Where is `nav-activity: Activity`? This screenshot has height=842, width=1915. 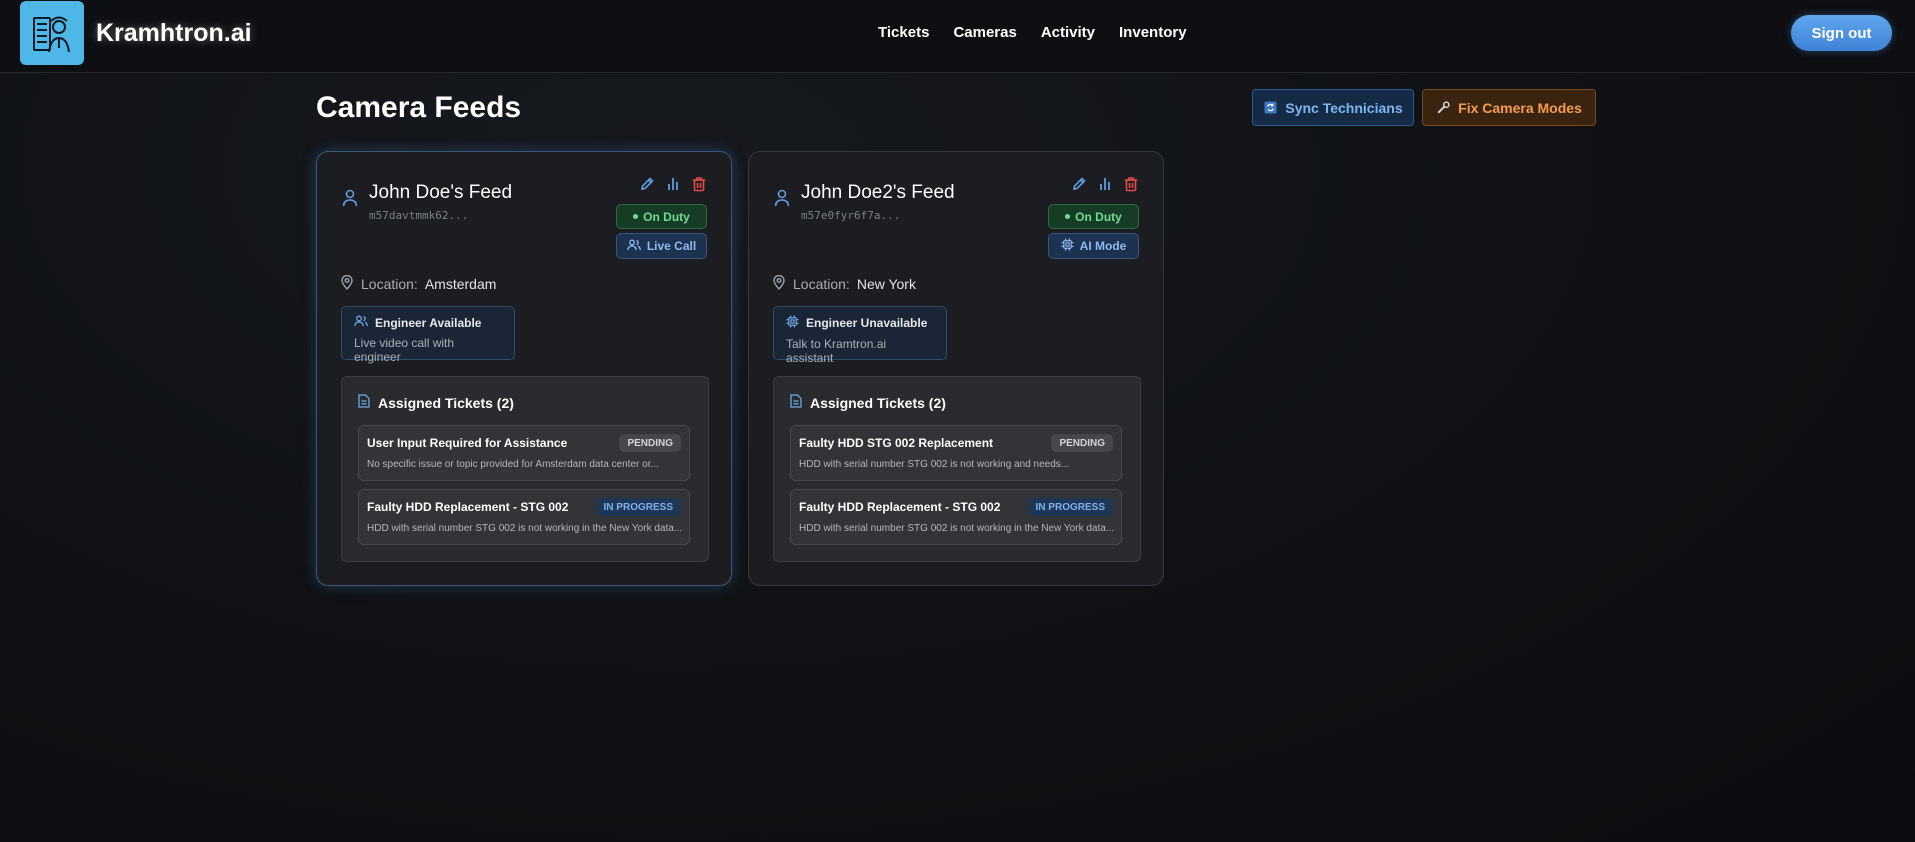 nav-activity: Activity is located at coordinates (1068, 32).